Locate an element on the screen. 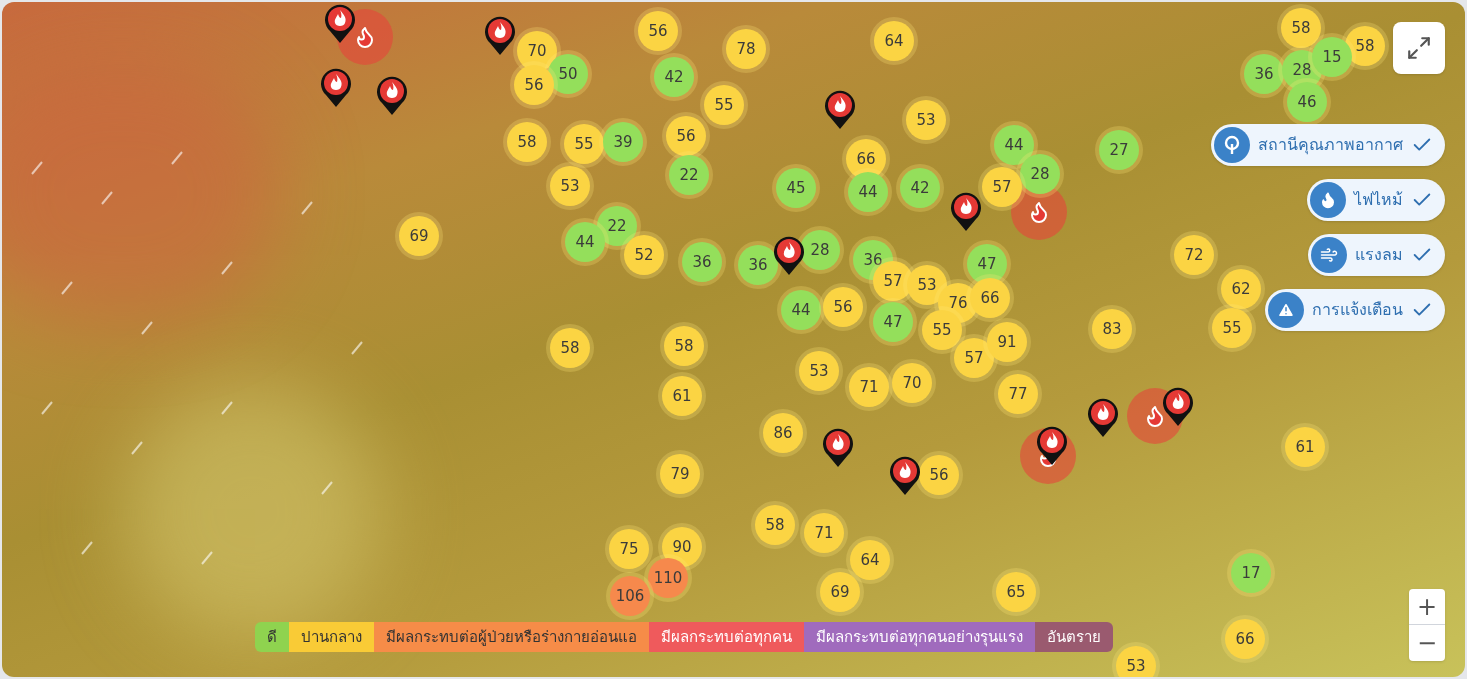 The width and height of the screenshot is (1467, 679). legend-item: มีผลกระทบต่อผู้ป่วยหรือร่างกายอ่อนแอ is located at coordinates (511, 637).